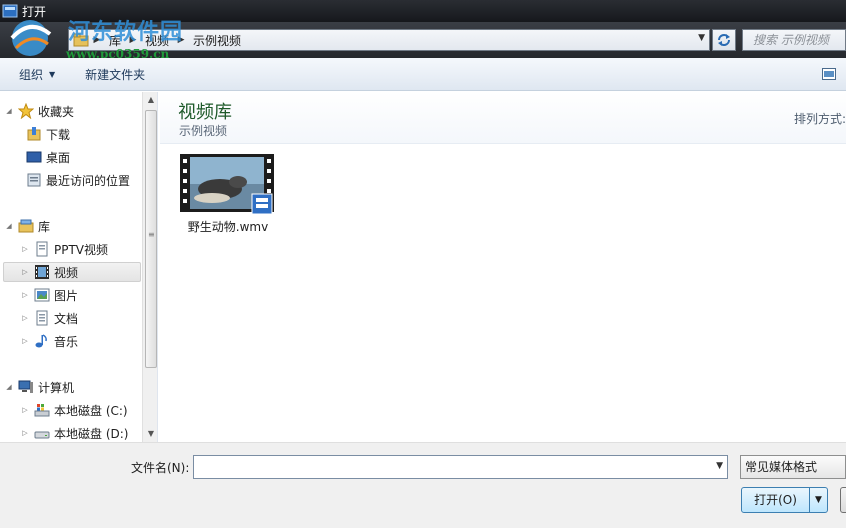 This screenshot has height=528, width=846. What do you see at coordinates (26, 111) in the screenshot?
I see `star-icon` at bounding box center [26, 111].